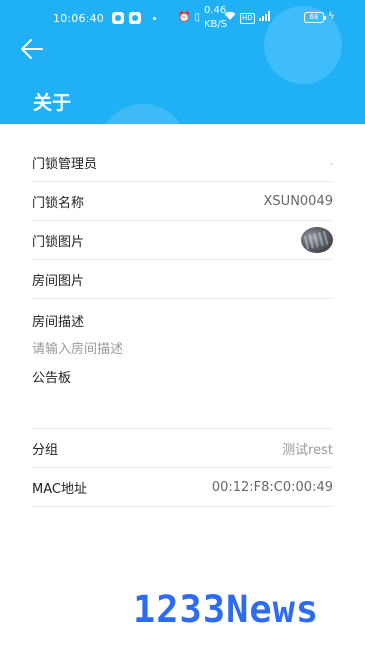  Describe the element at coordinates (58, 281) in the screenshot. I see `row-label: 房间图片` at that location.